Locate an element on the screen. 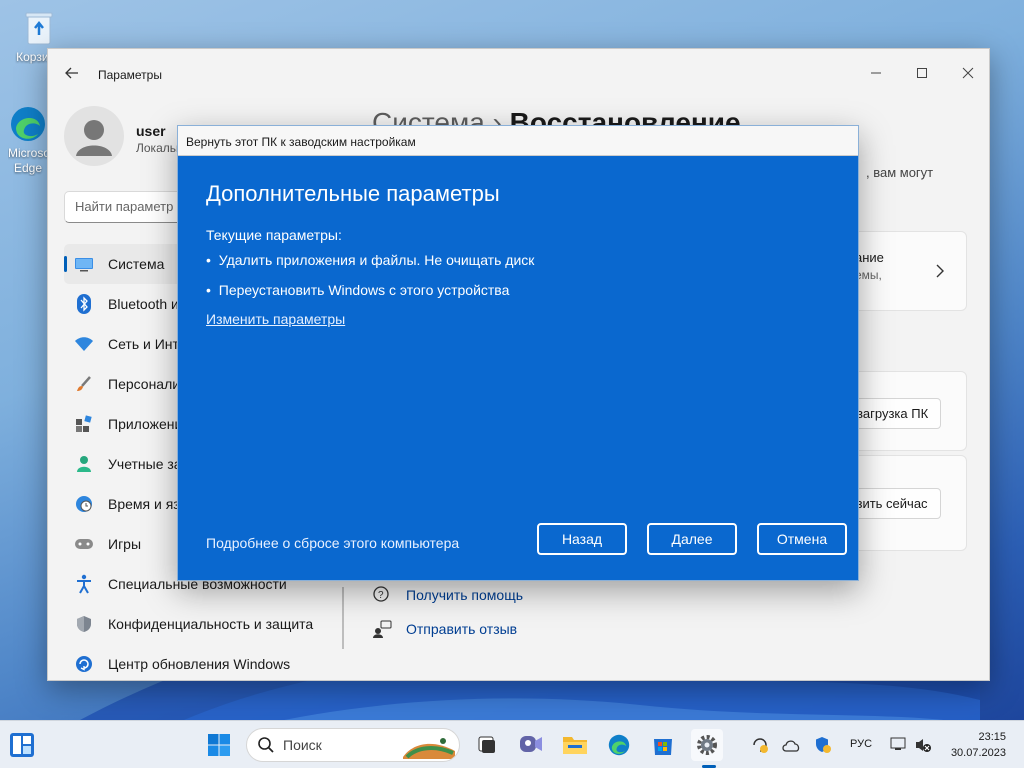 This screenshot has height=768, width=1024. cloud-icon is located at coordinates (791, 746).